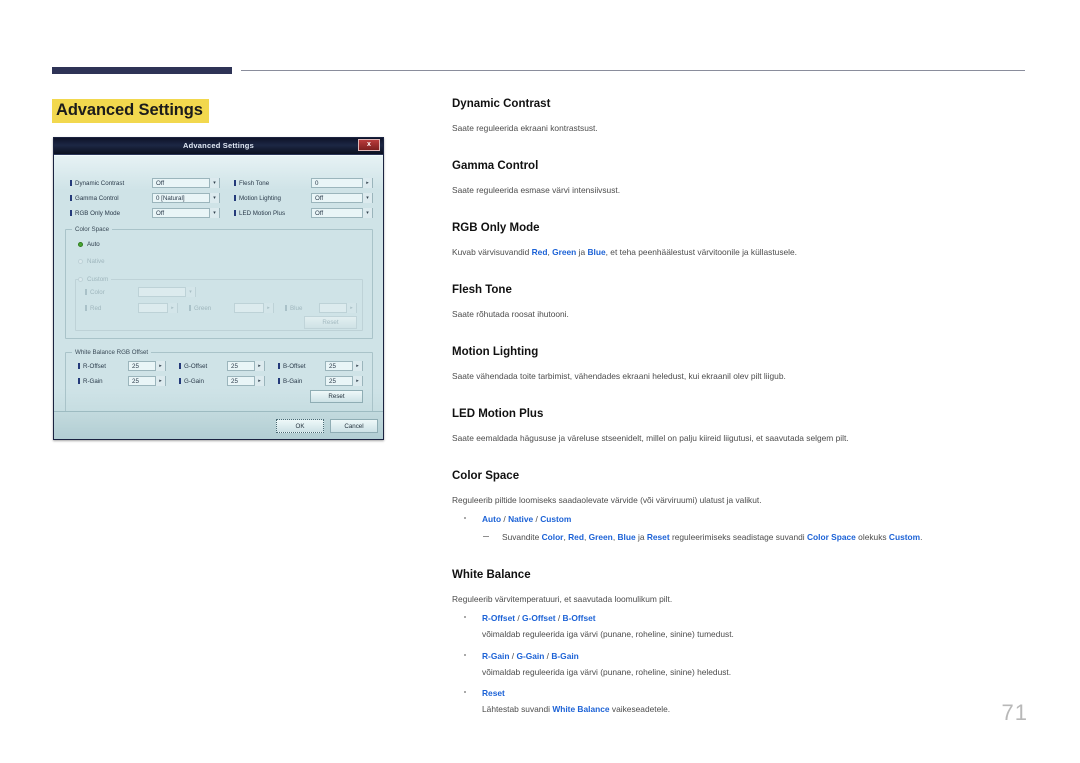 The height and width of the screenshot is (763, 1080). I want to click on heading-color-space: Color Space, so click(486, 475).